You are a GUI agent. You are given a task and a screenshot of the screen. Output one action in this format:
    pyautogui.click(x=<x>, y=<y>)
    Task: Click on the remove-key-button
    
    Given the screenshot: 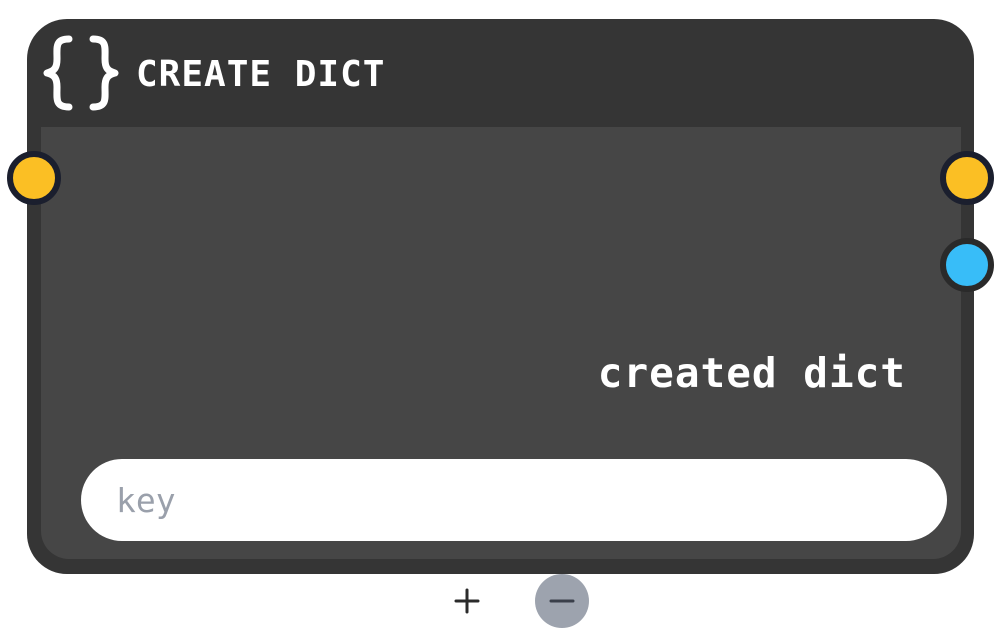 What is the action you would take?
    pyautogui.click(x=562, y=601)
    